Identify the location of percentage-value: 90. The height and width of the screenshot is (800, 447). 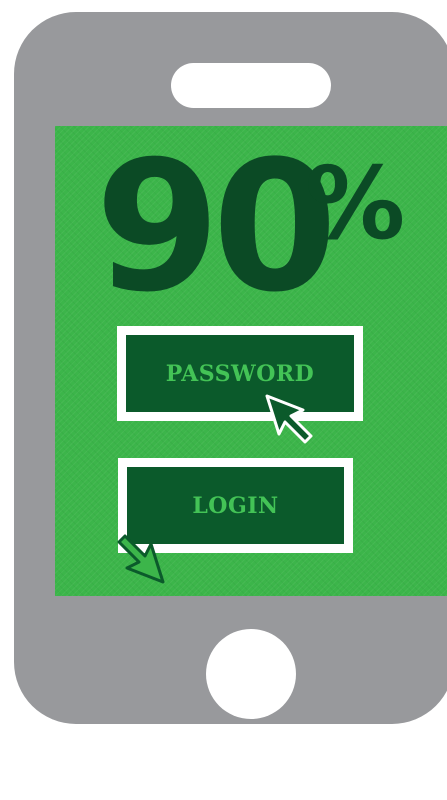
(216, 229).